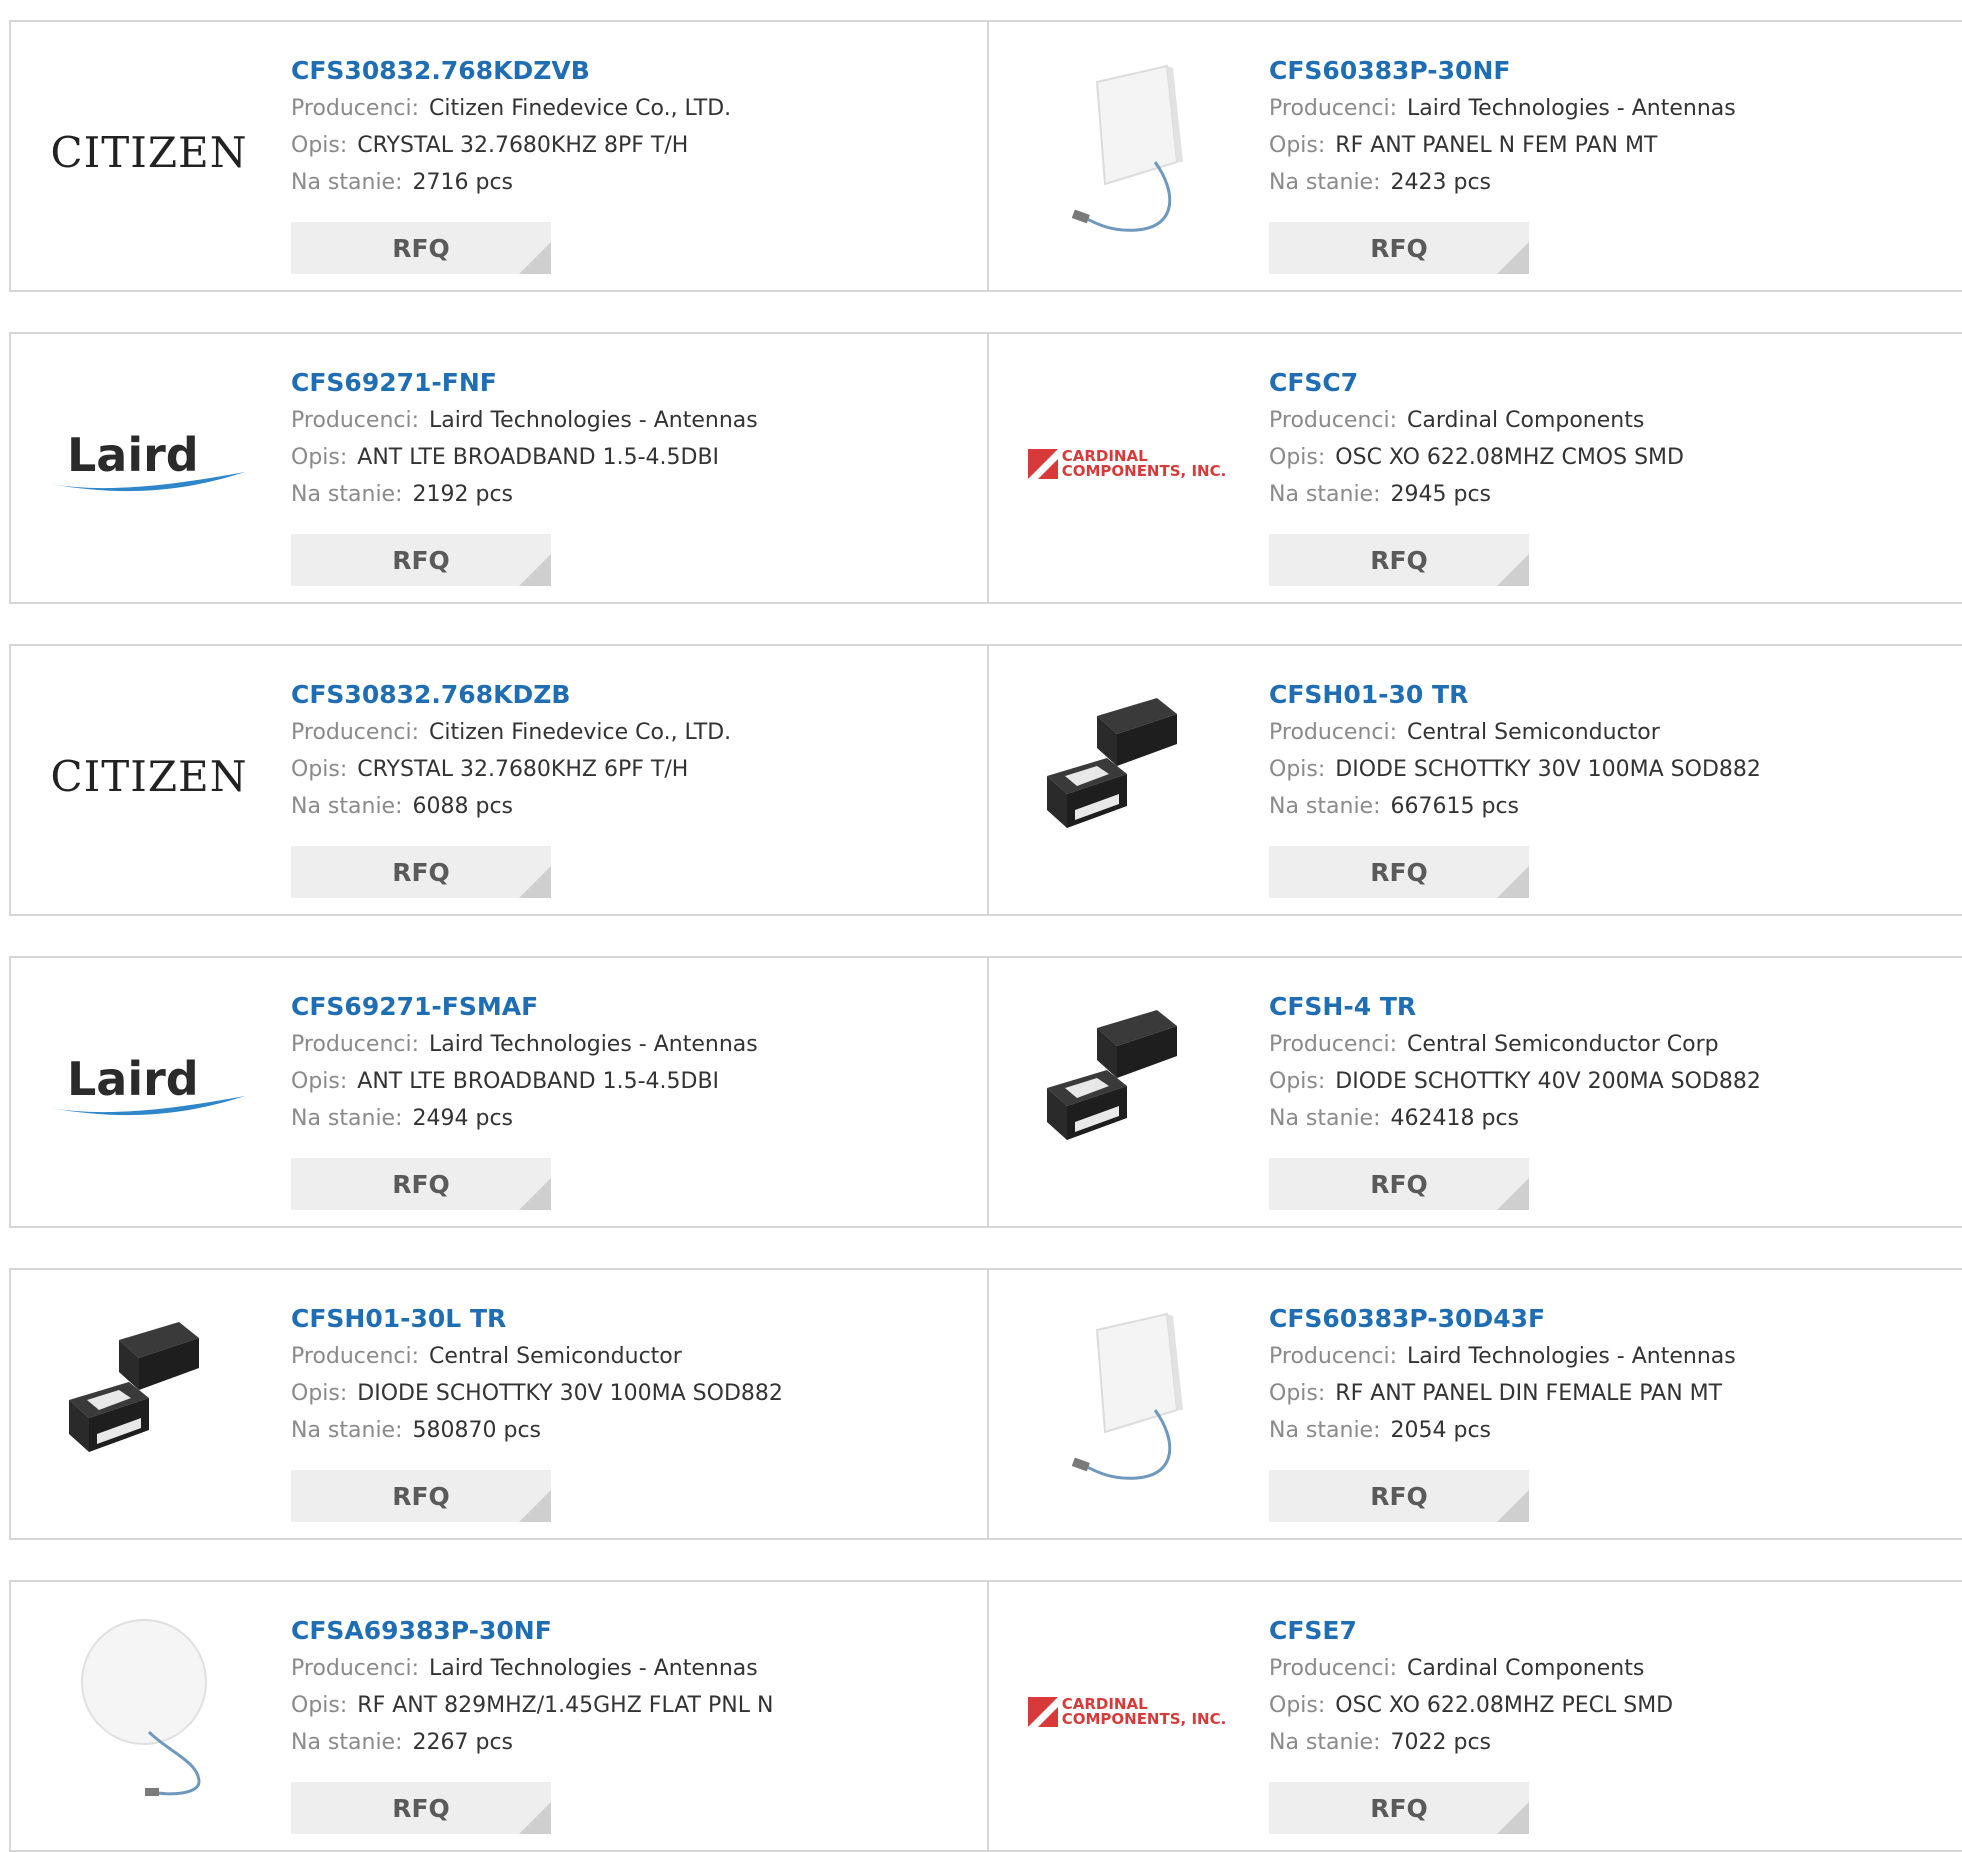  I want to click on manufacturer-line: Producenci: Central Semiconductor Corp, so click(1515, 1044).